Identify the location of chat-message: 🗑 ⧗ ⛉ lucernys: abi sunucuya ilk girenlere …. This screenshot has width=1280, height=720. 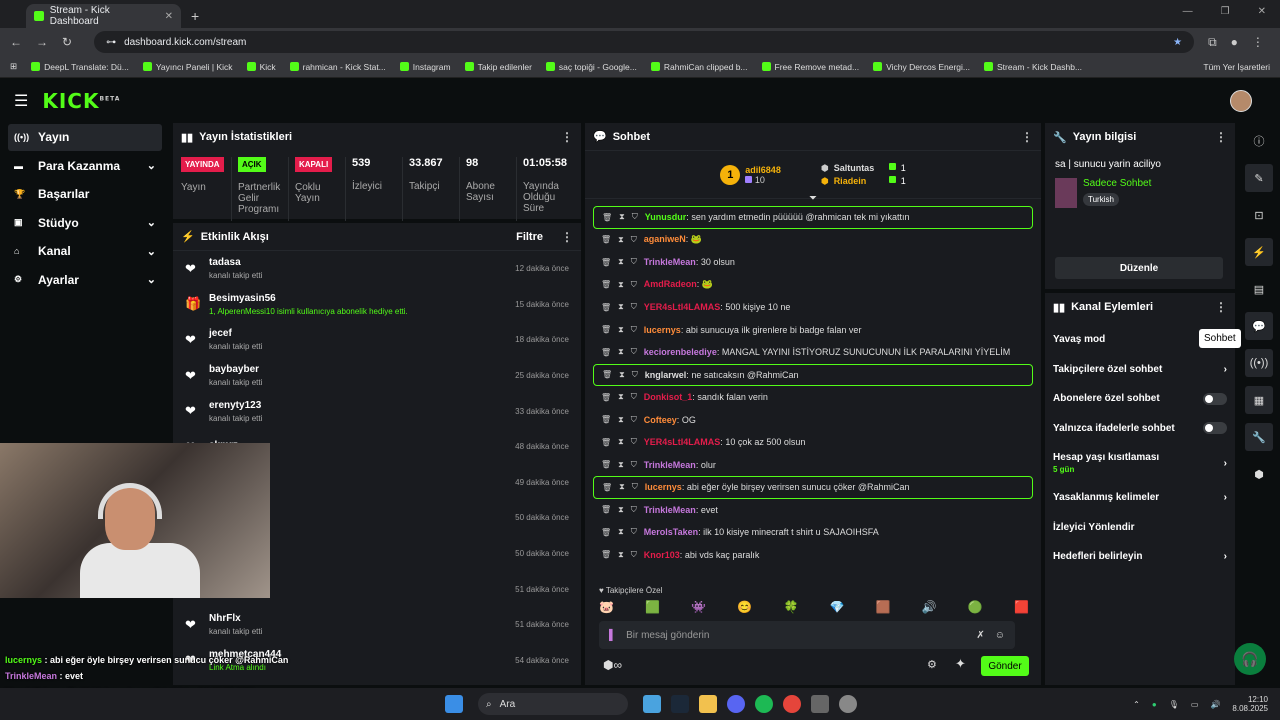
(813, 330).